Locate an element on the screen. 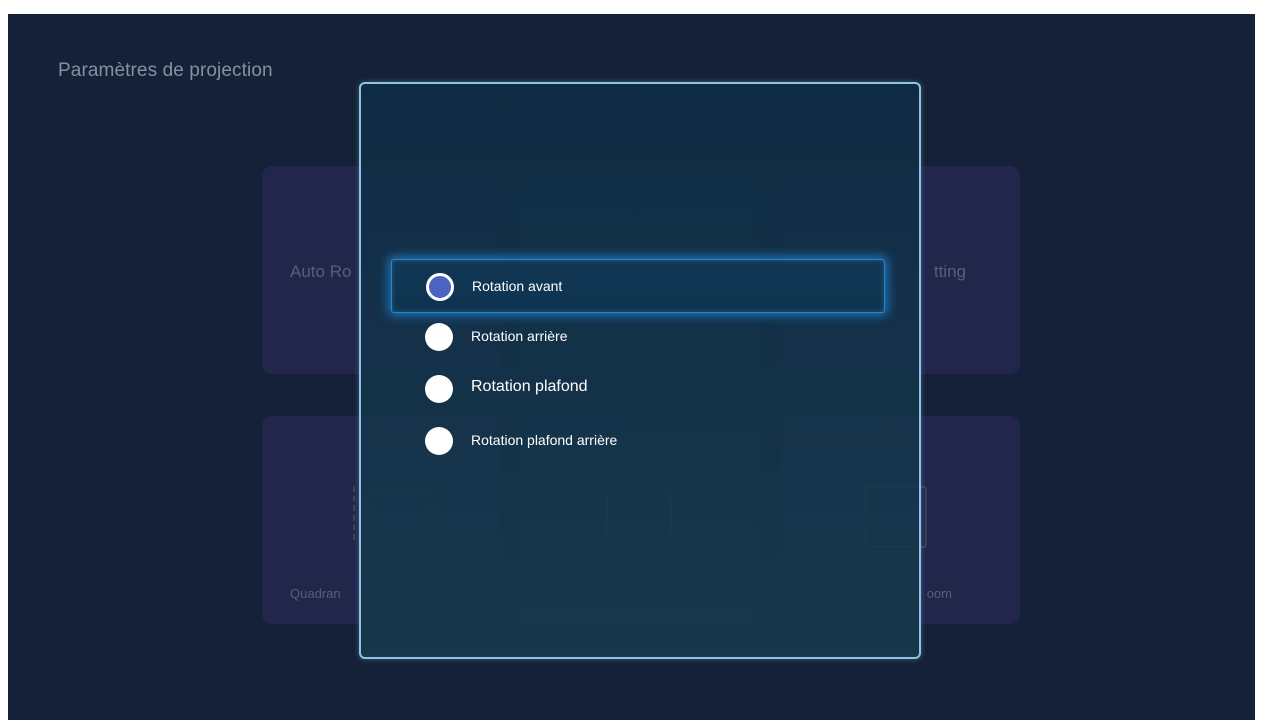 This screenshot has width=1263, height=720. option-rotation-plafond-arriere: Rotation plafond arrière is located at coordinates (638, 441).